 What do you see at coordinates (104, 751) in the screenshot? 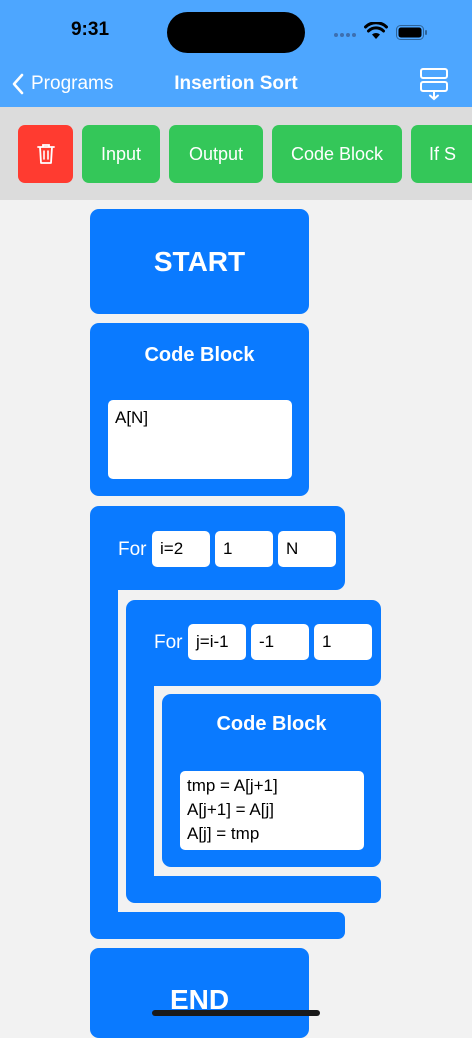
I see `for-loop-outer-bar` at bounding box center [104, 751].